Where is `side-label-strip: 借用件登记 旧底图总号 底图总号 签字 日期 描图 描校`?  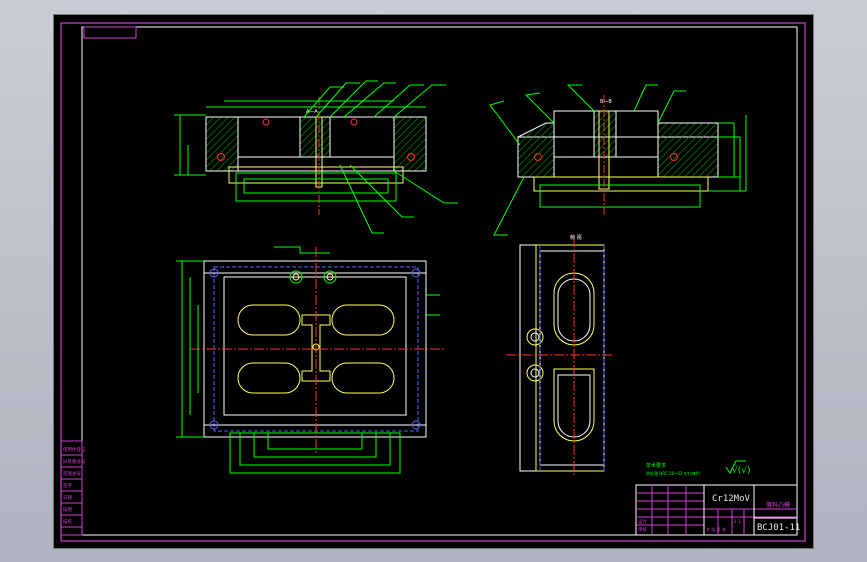 side-label-strip: 借用件登记 旧底图总号 底图总号 签字 日期 描图 描校 is located at coordinates (73, 488).